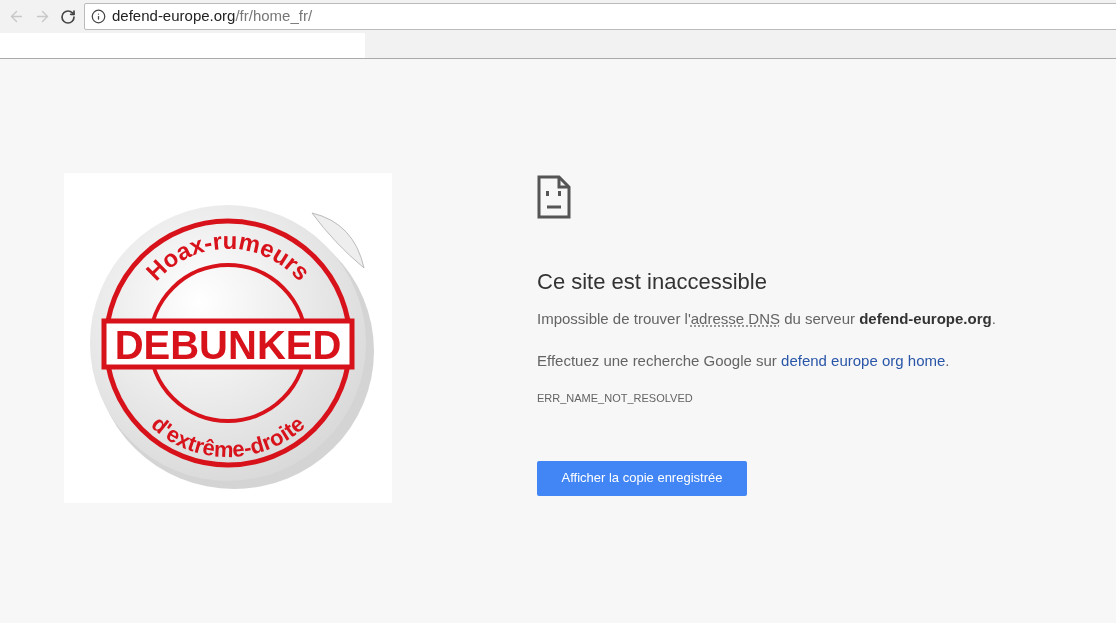 Image resolution: width=1116 pixels, height=623 pixels. I want to click on stamp-text: DEBUNKED, so click(228, 345).